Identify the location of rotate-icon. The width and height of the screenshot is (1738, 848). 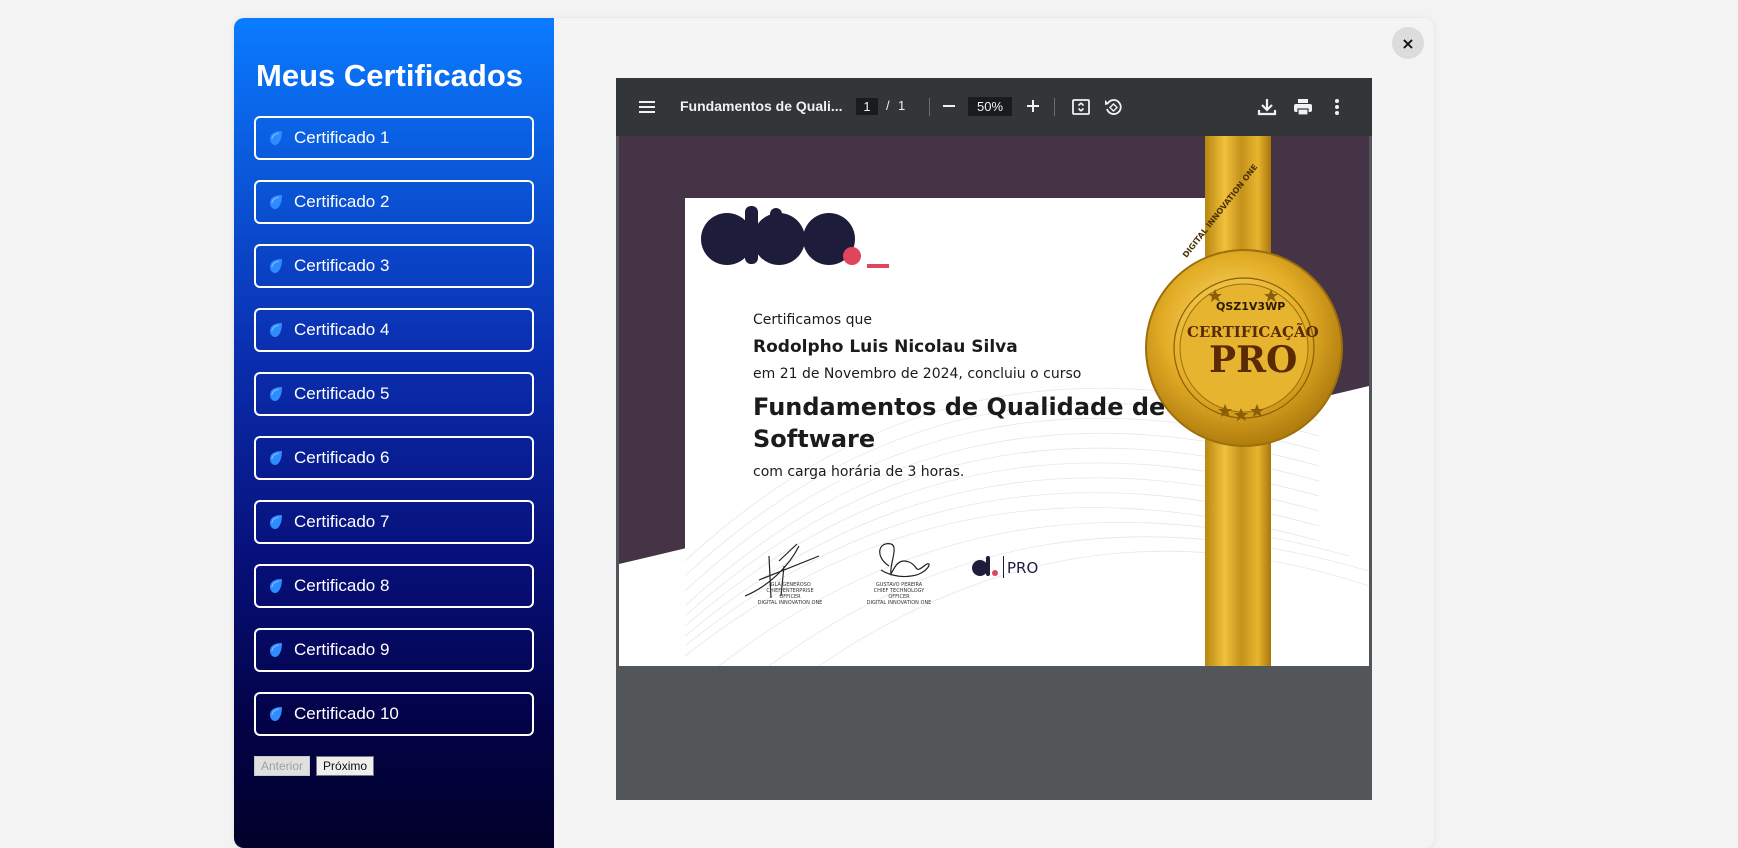
(1113, 107).